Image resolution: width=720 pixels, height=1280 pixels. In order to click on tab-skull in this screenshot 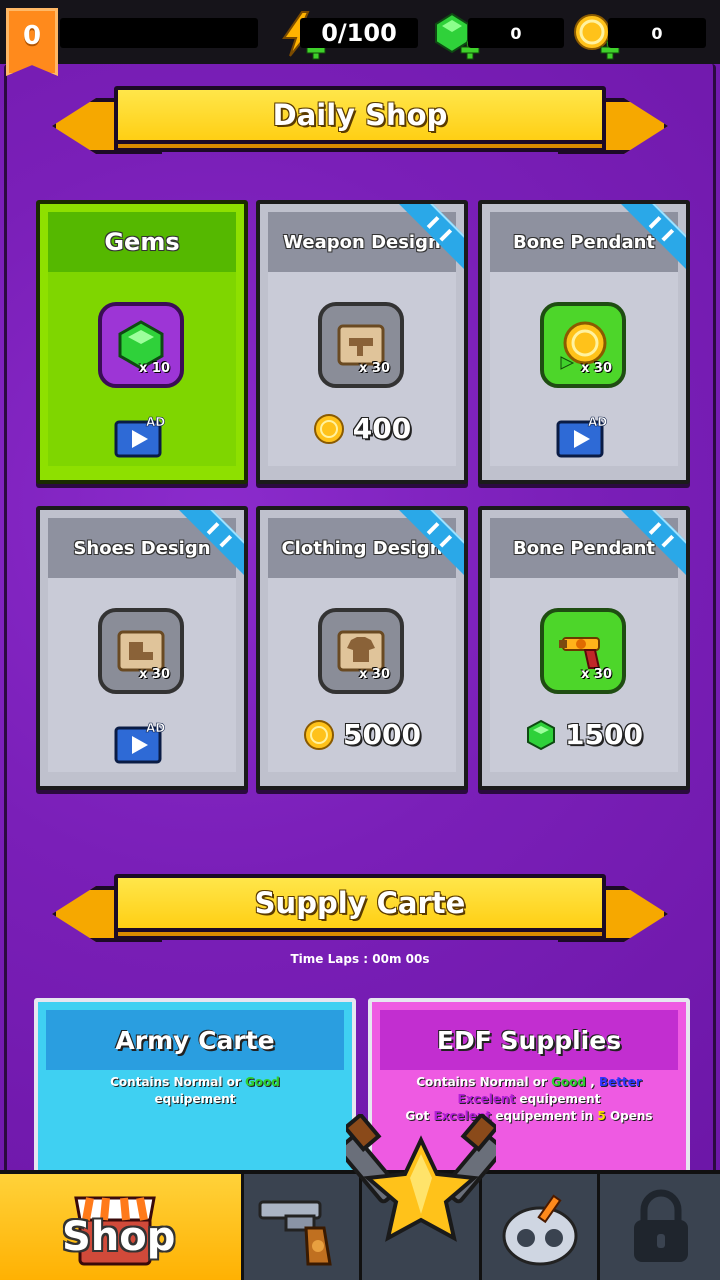, I will do `click(541, 1227)`.